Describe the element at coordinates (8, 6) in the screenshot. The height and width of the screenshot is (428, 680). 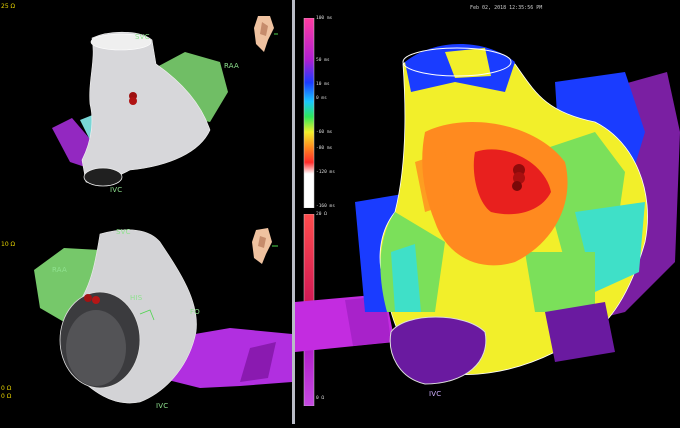
I see `impedance-readout: 25 Ω` at that location.